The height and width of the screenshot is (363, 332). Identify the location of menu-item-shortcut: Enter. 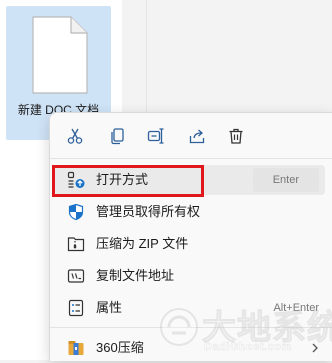
(285, 180).